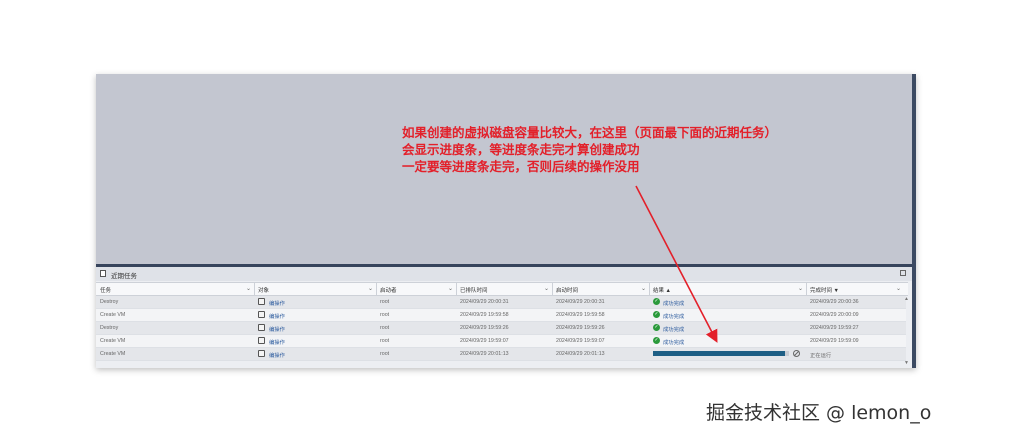 The height and width of the screenshot is (444, 1012). What do you see at coordinates (819, 413) in the screenshot?
I see `watermark: 掘金技术社区 @ lemon_o` at bounding box center [819, 413].